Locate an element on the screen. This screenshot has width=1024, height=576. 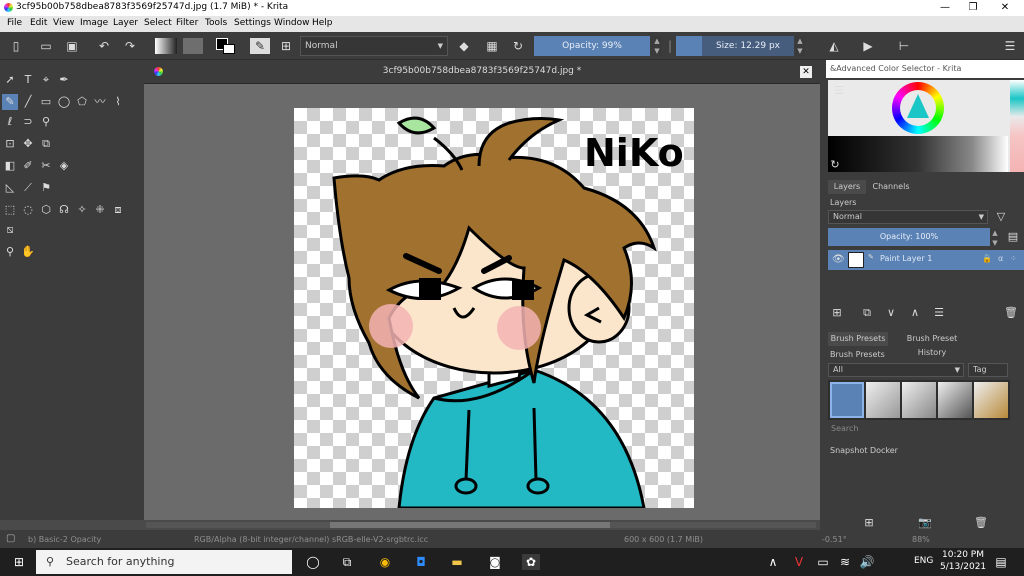
document-tab-title: 3cf95b00b758dbea8783f3569f25747d.jpg * is located at coordinates (482, 71).